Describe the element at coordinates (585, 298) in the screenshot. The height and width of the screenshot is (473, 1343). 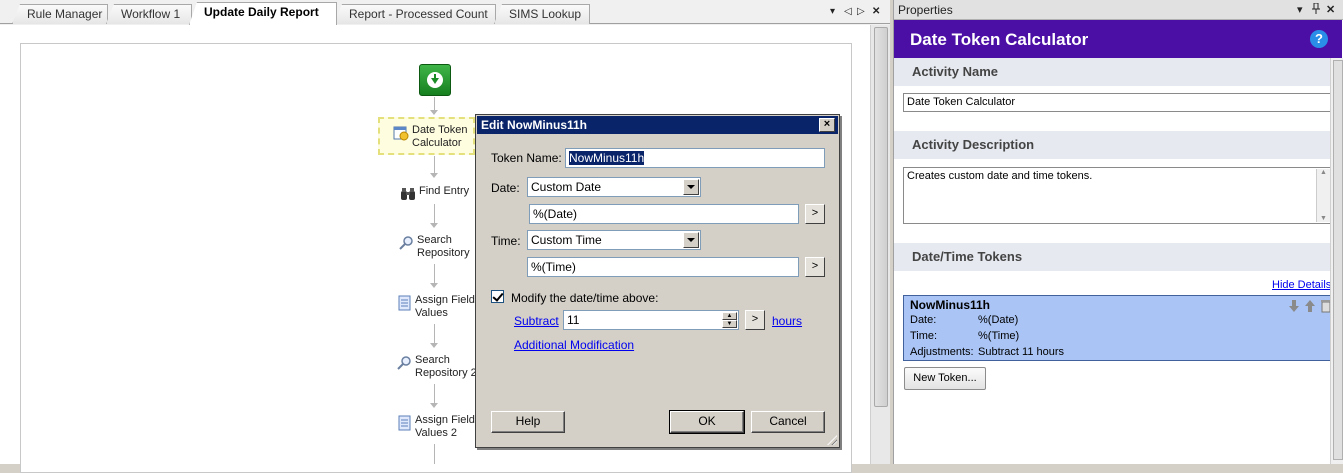
I see `modify-datetime-label: Modify the date/time above:` at that location.